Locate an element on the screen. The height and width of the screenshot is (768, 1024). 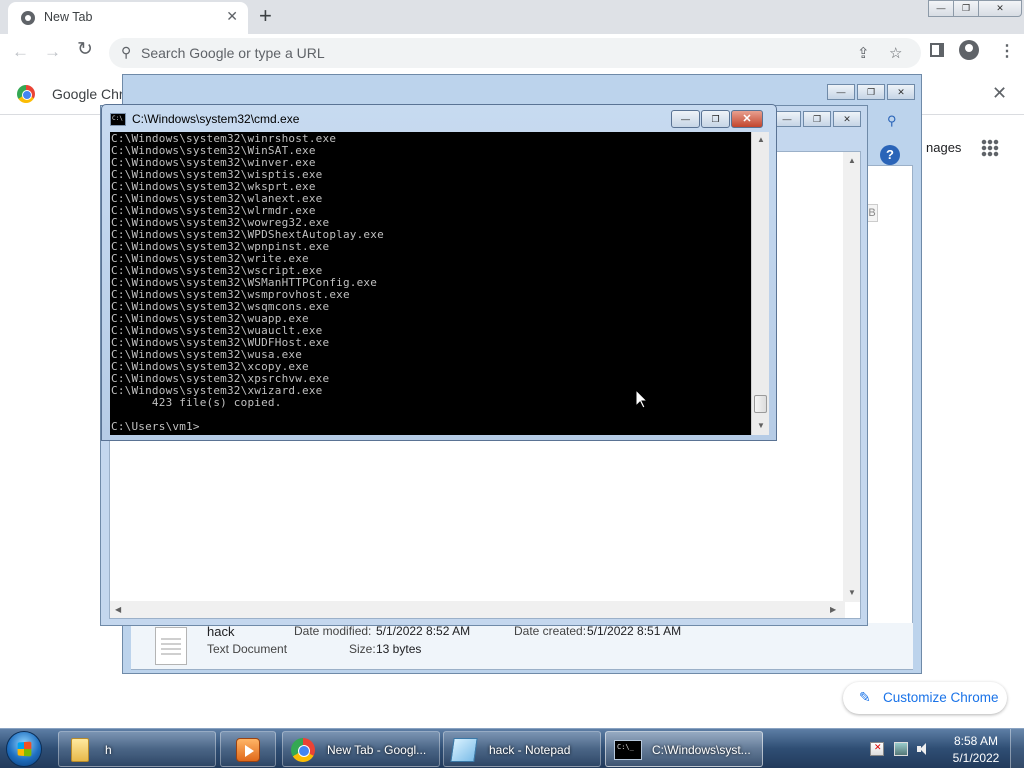
tab-title: New Tab is located at coordinates (68, 17).